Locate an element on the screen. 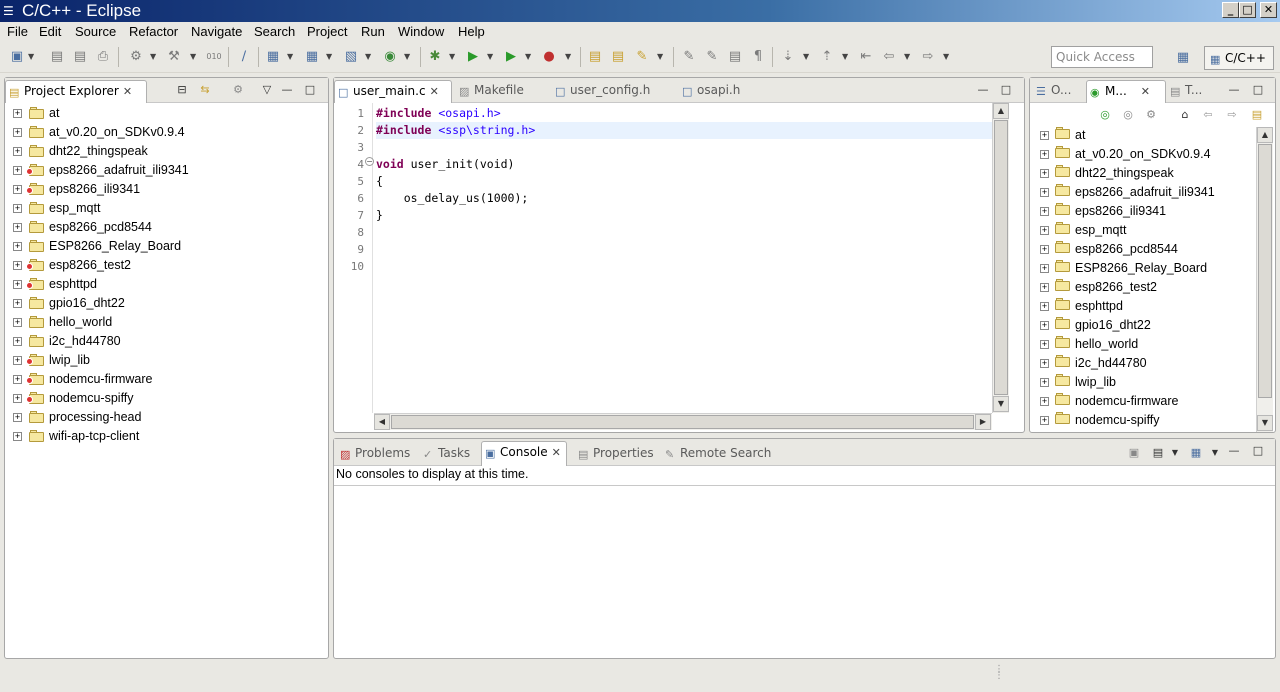 The width and height of the screenshot is (1280, 692). edit-target-icon: ⚙ is located at coordinates (1151, 115).